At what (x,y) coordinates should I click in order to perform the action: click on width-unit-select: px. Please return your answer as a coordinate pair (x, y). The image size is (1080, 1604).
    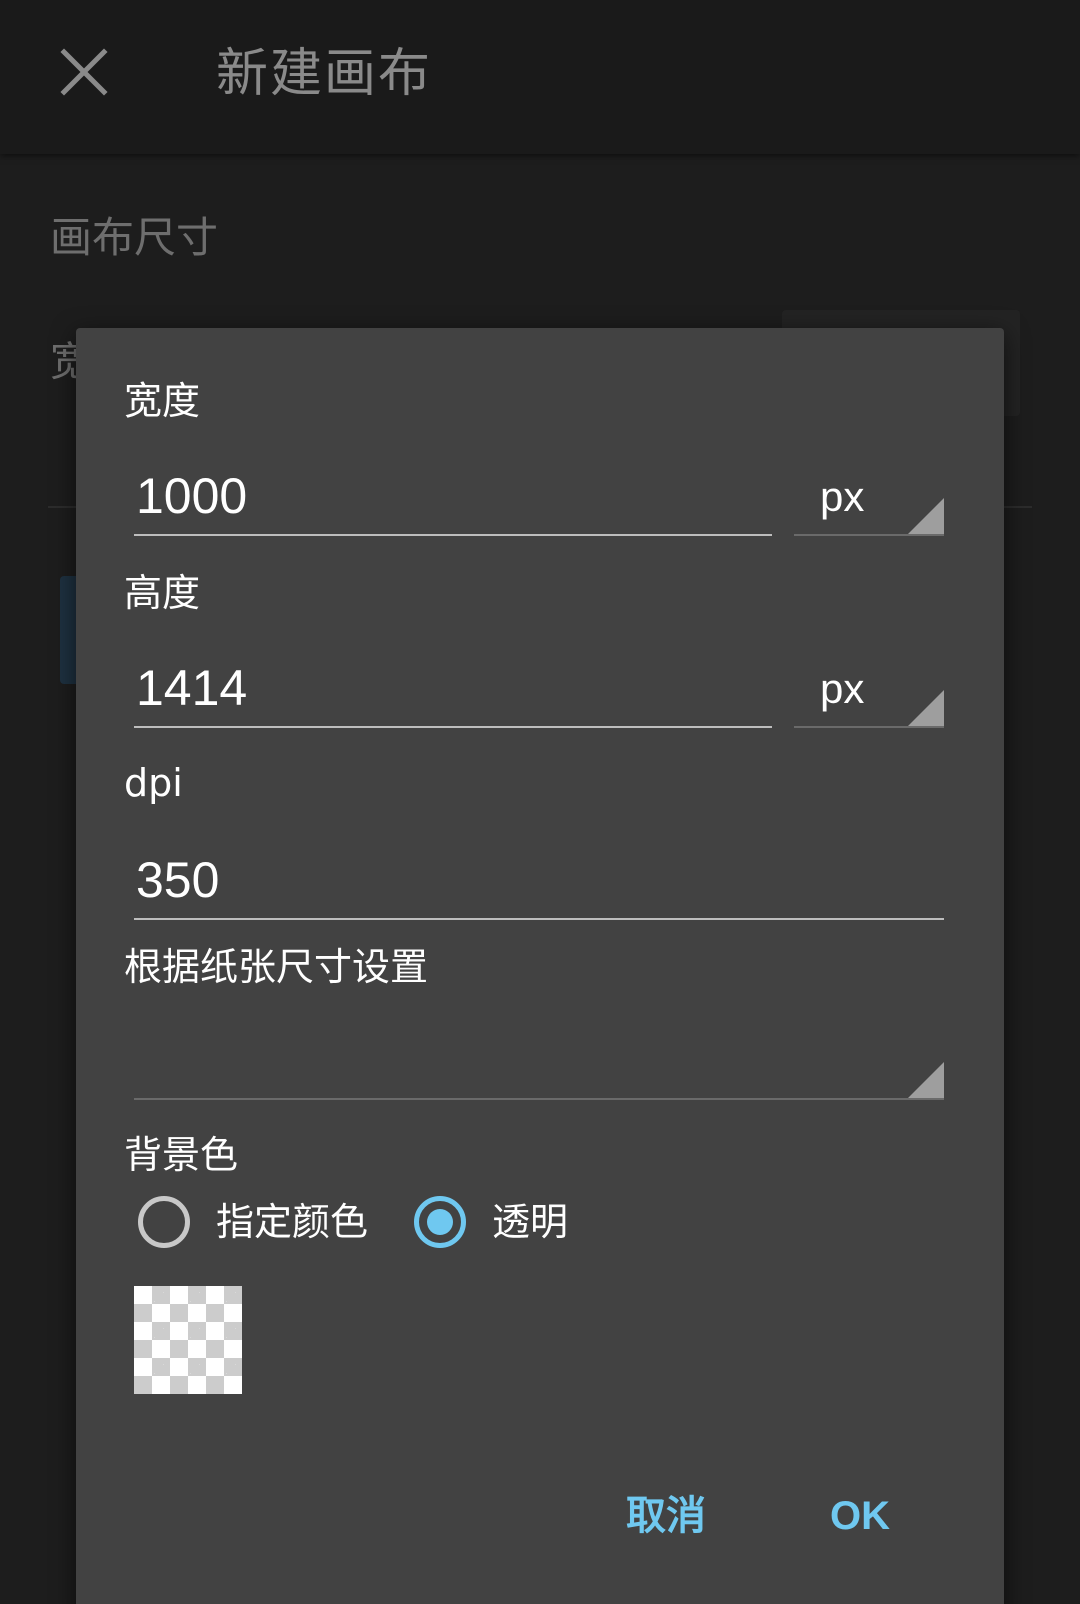
    Looking at the image, I should click on (869, 495).